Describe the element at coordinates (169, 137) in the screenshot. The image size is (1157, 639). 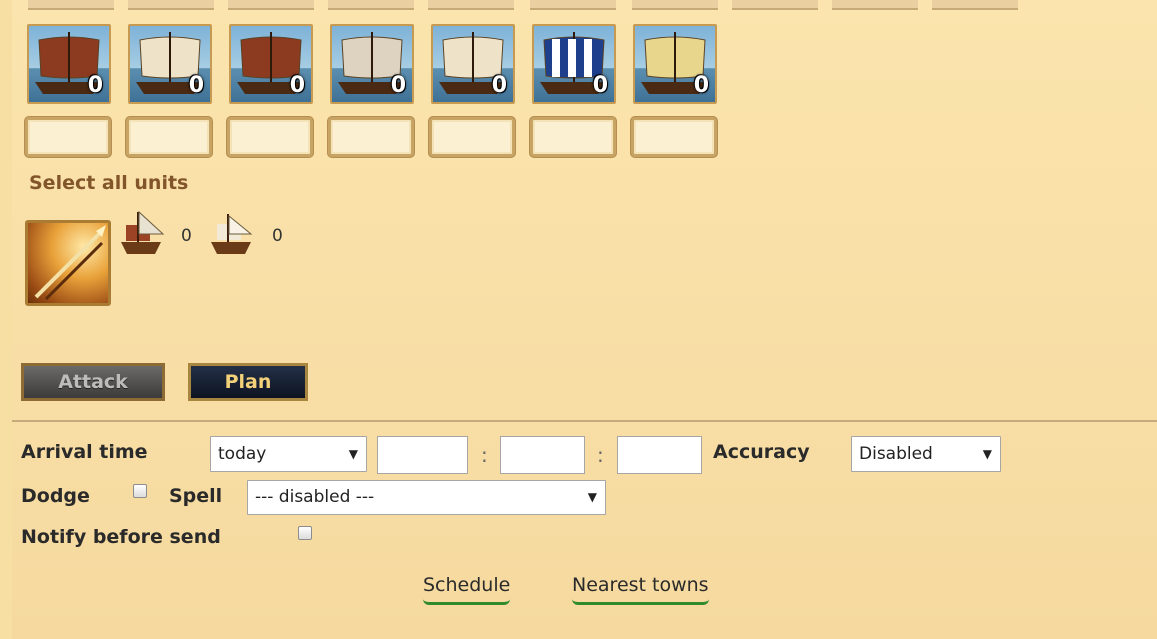
I see `unit-bireme-input` at that location.